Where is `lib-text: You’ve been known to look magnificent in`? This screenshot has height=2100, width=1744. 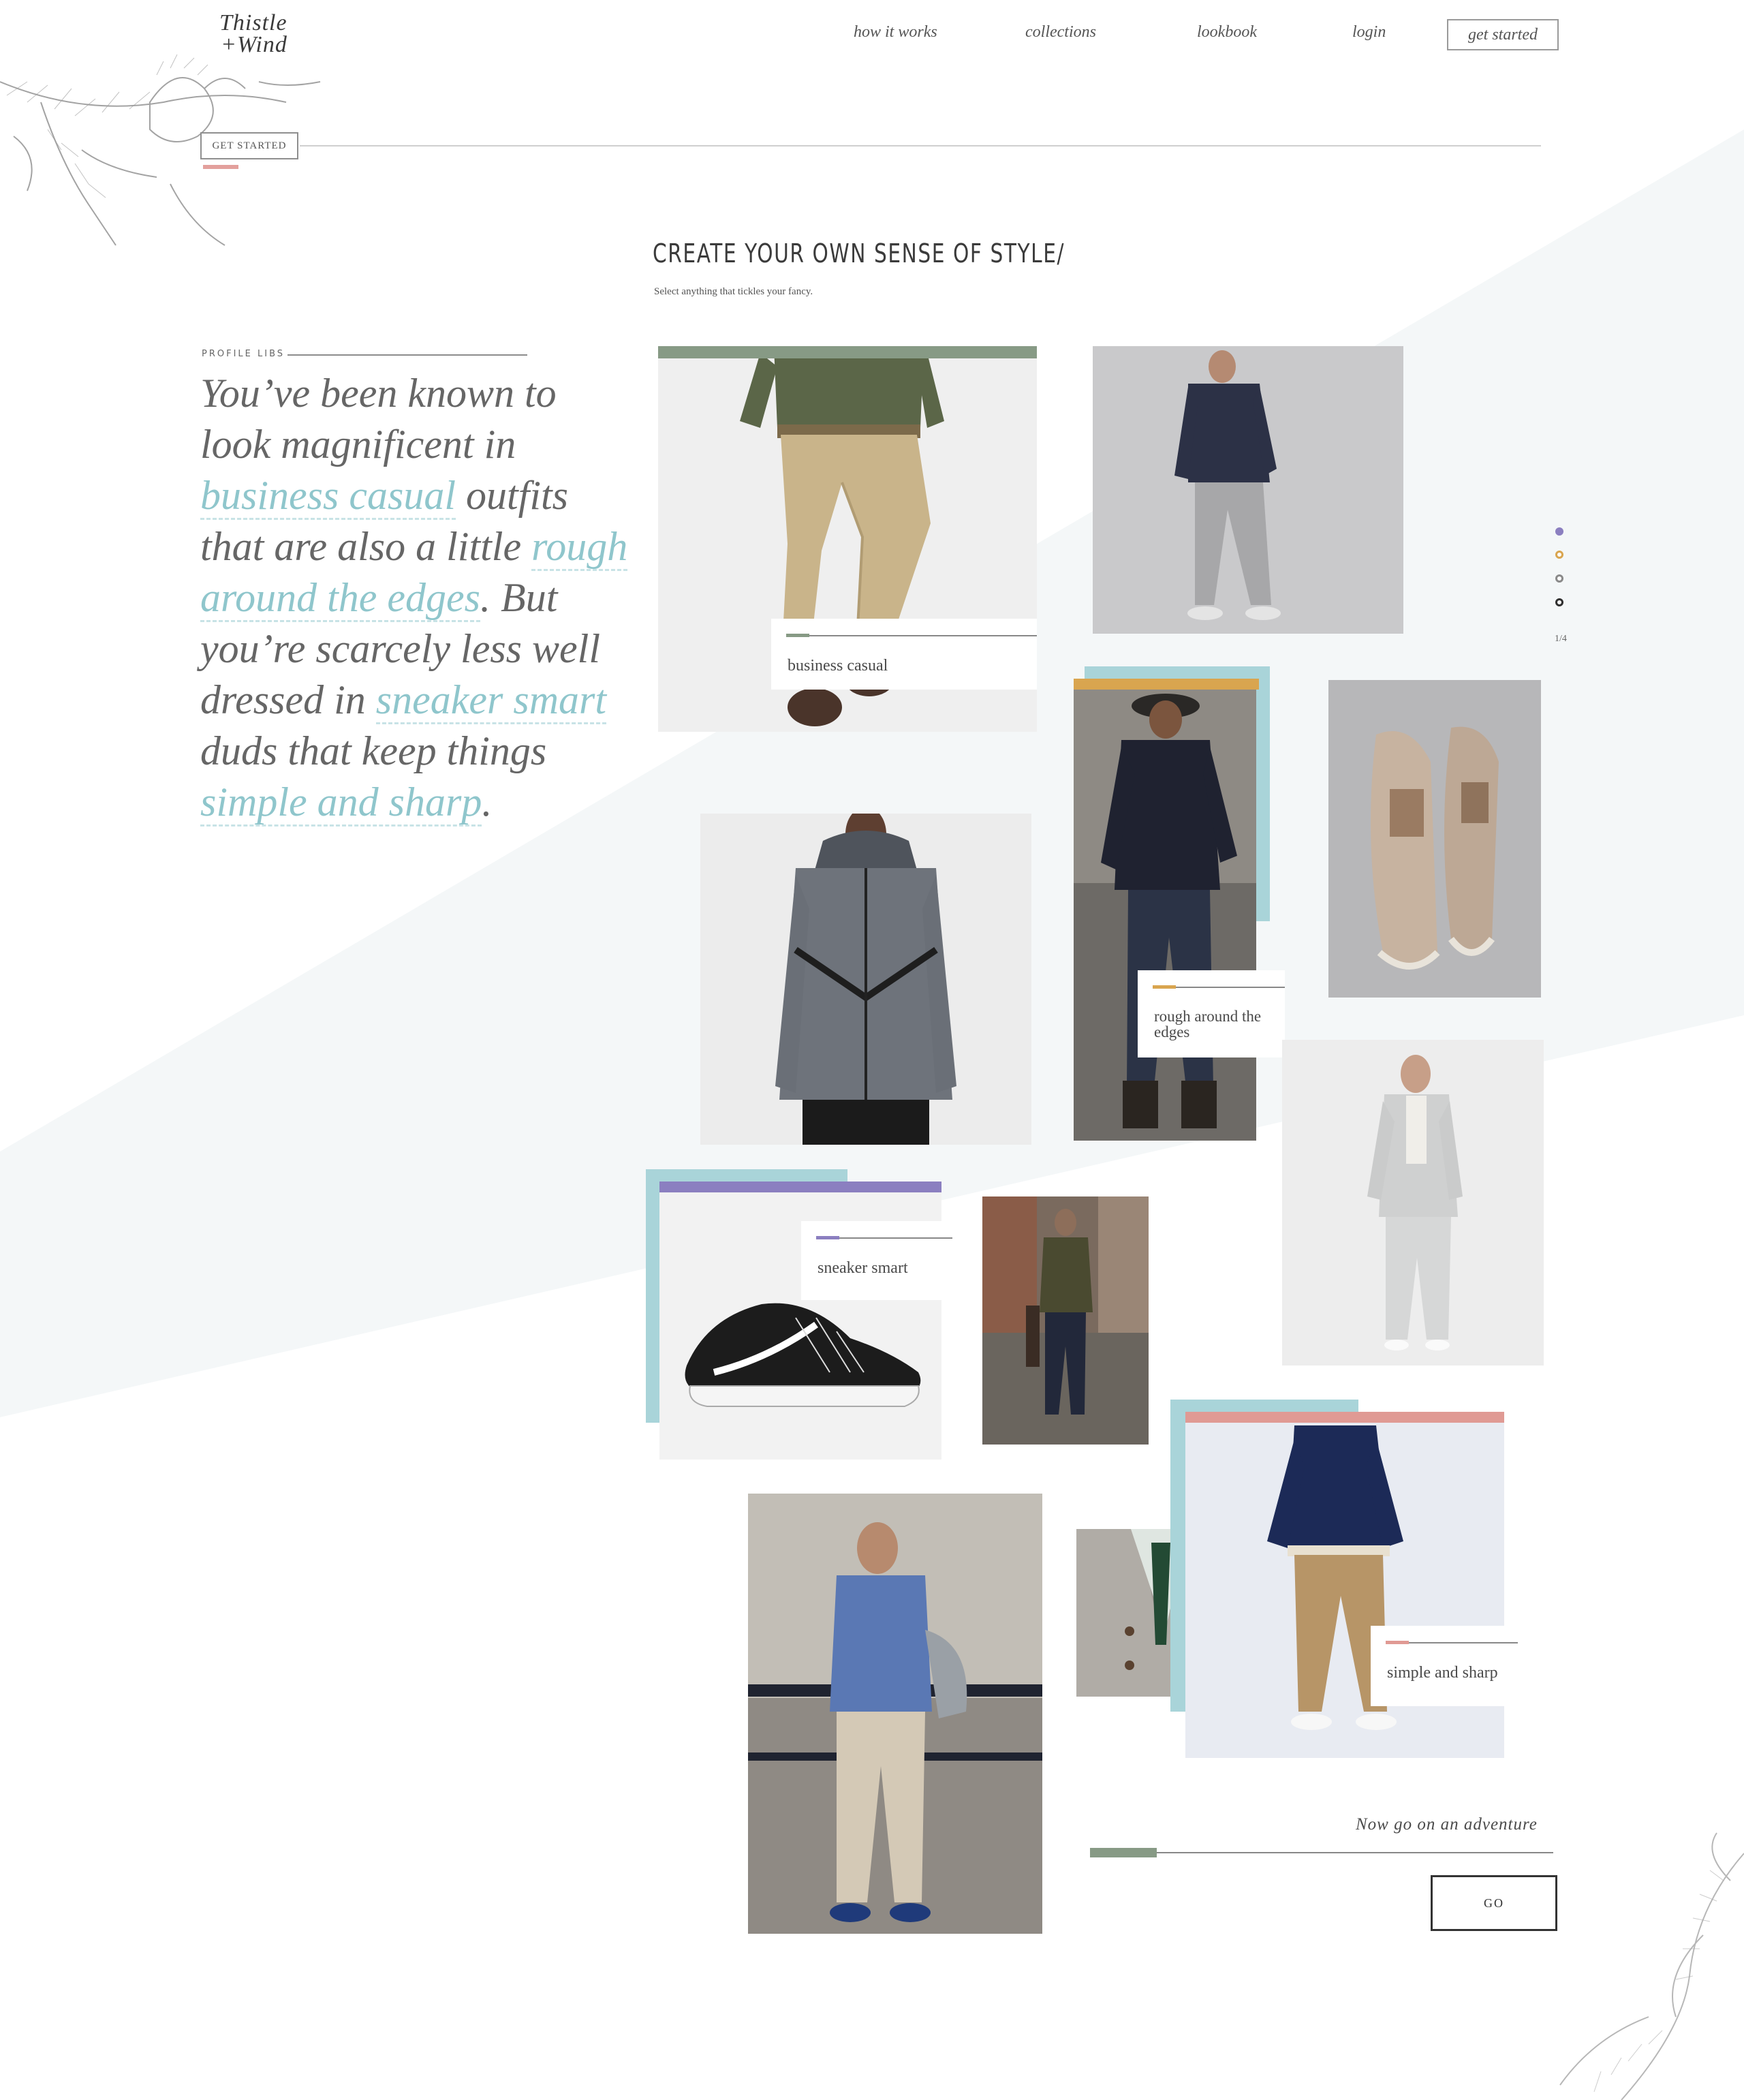 lib-text: You’ve been known to look magnificent in is located at coordinates (379, 419).